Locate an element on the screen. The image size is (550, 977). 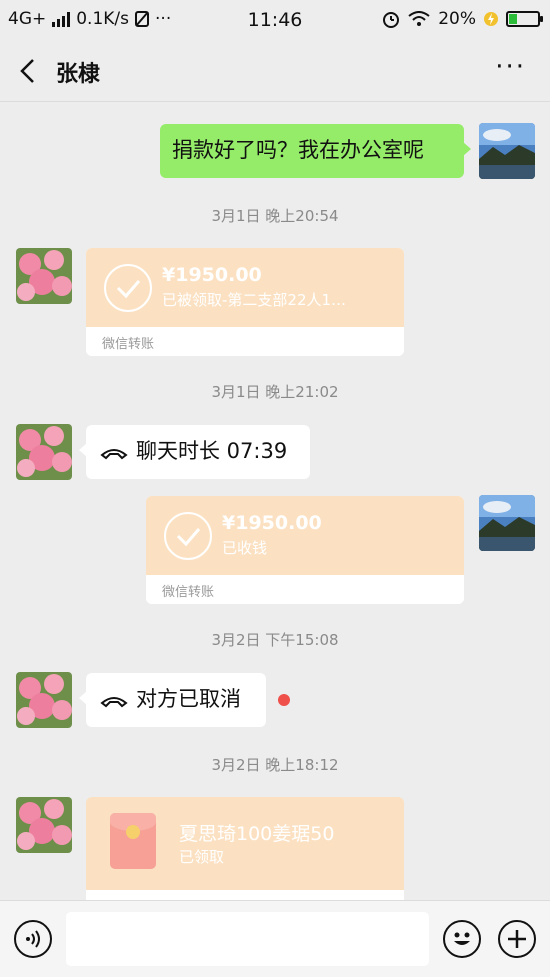
plus-icon is located at coordinates (517, 939).